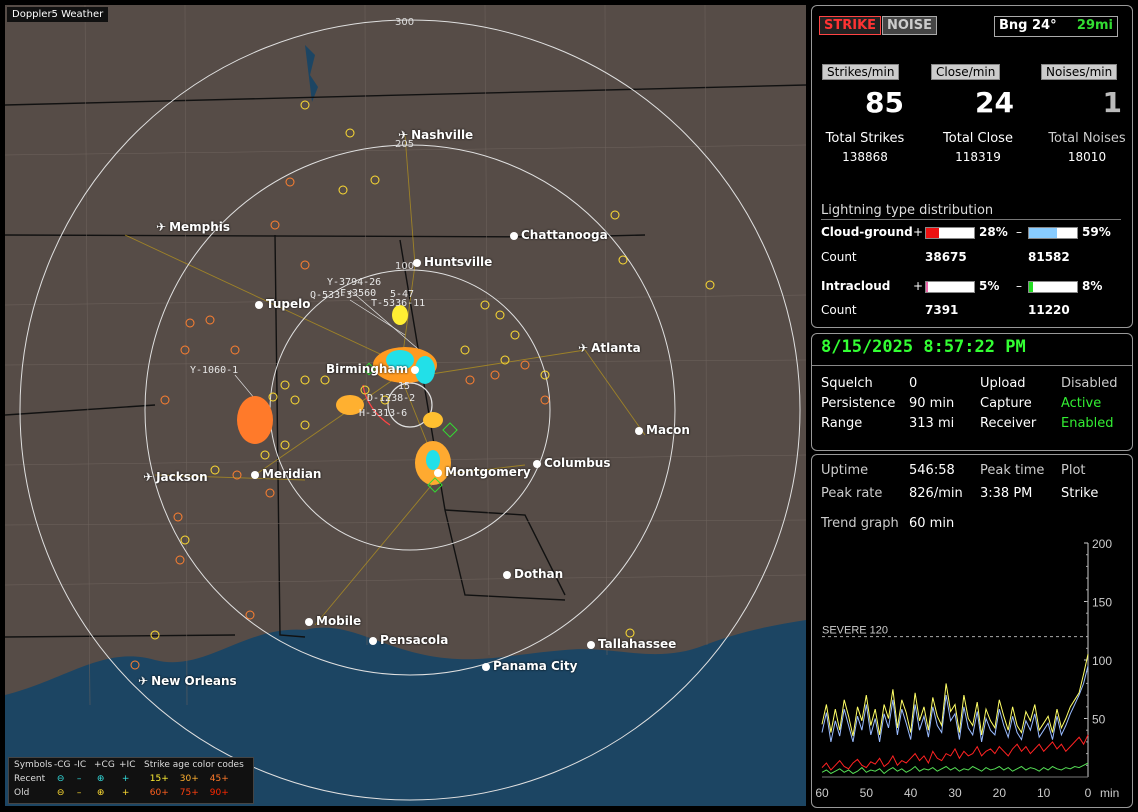 Image resolution: width=1138 pixels, height=812 pixels. Describe the element at coordinates (861, 72) in the screenshot. I see `strikes-per-min-label: Strikes/min` at that location.